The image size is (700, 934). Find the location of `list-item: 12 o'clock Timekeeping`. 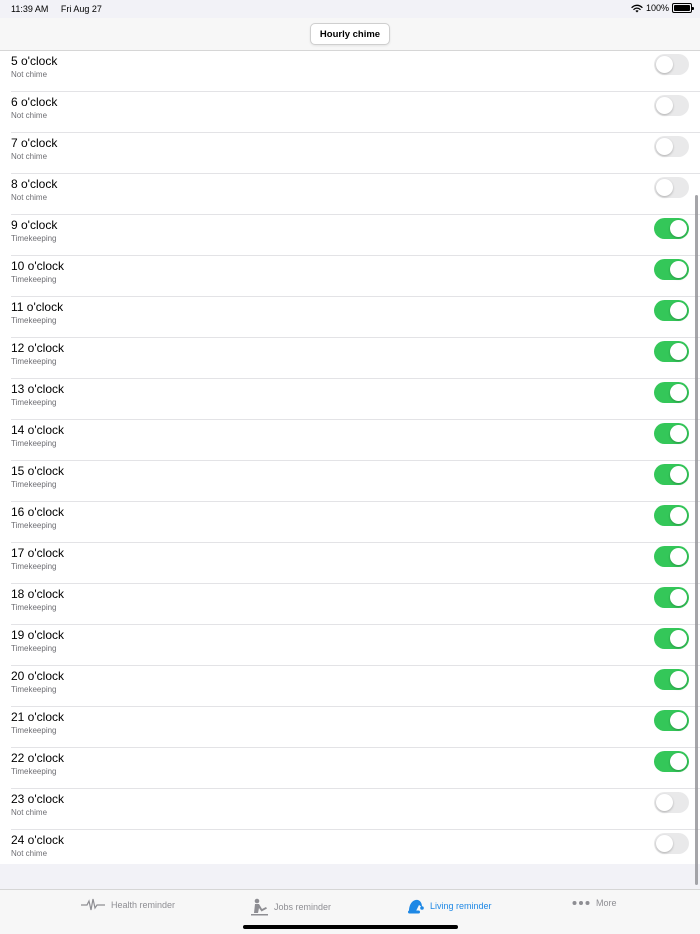

list-item: 12 o'clock Timekeeping is located at coordinates (350, 358).